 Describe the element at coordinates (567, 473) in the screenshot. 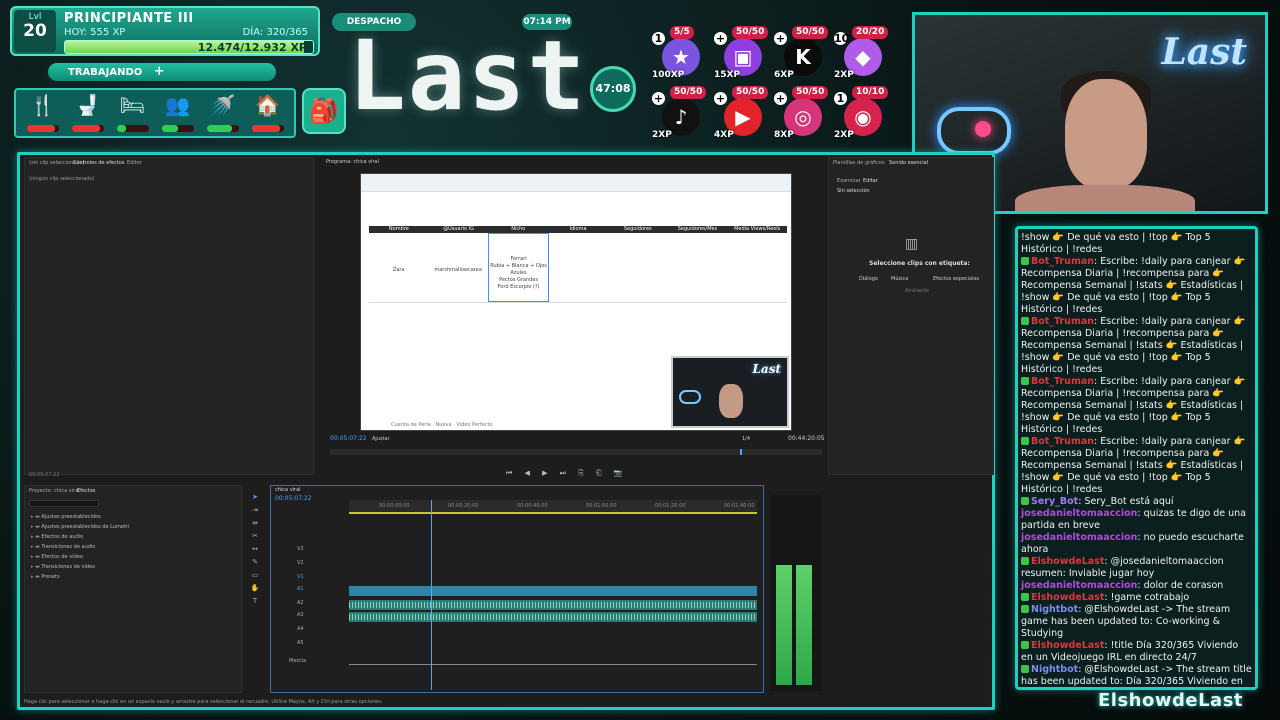

I see `transport-controls: ⏮ ◀ ▶ ⏭ ⎘ ⎗ 📷` at that location.